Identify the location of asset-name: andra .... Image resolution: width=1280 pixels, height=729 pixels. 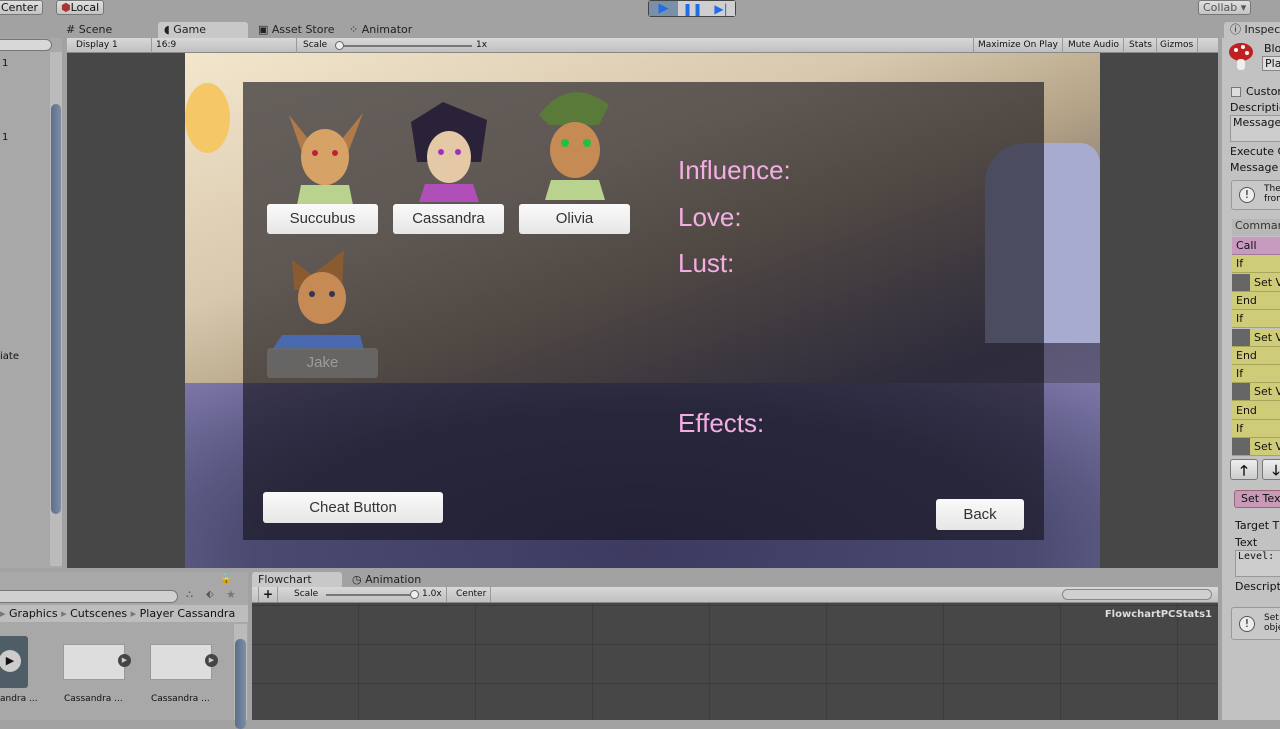
(19, 699).